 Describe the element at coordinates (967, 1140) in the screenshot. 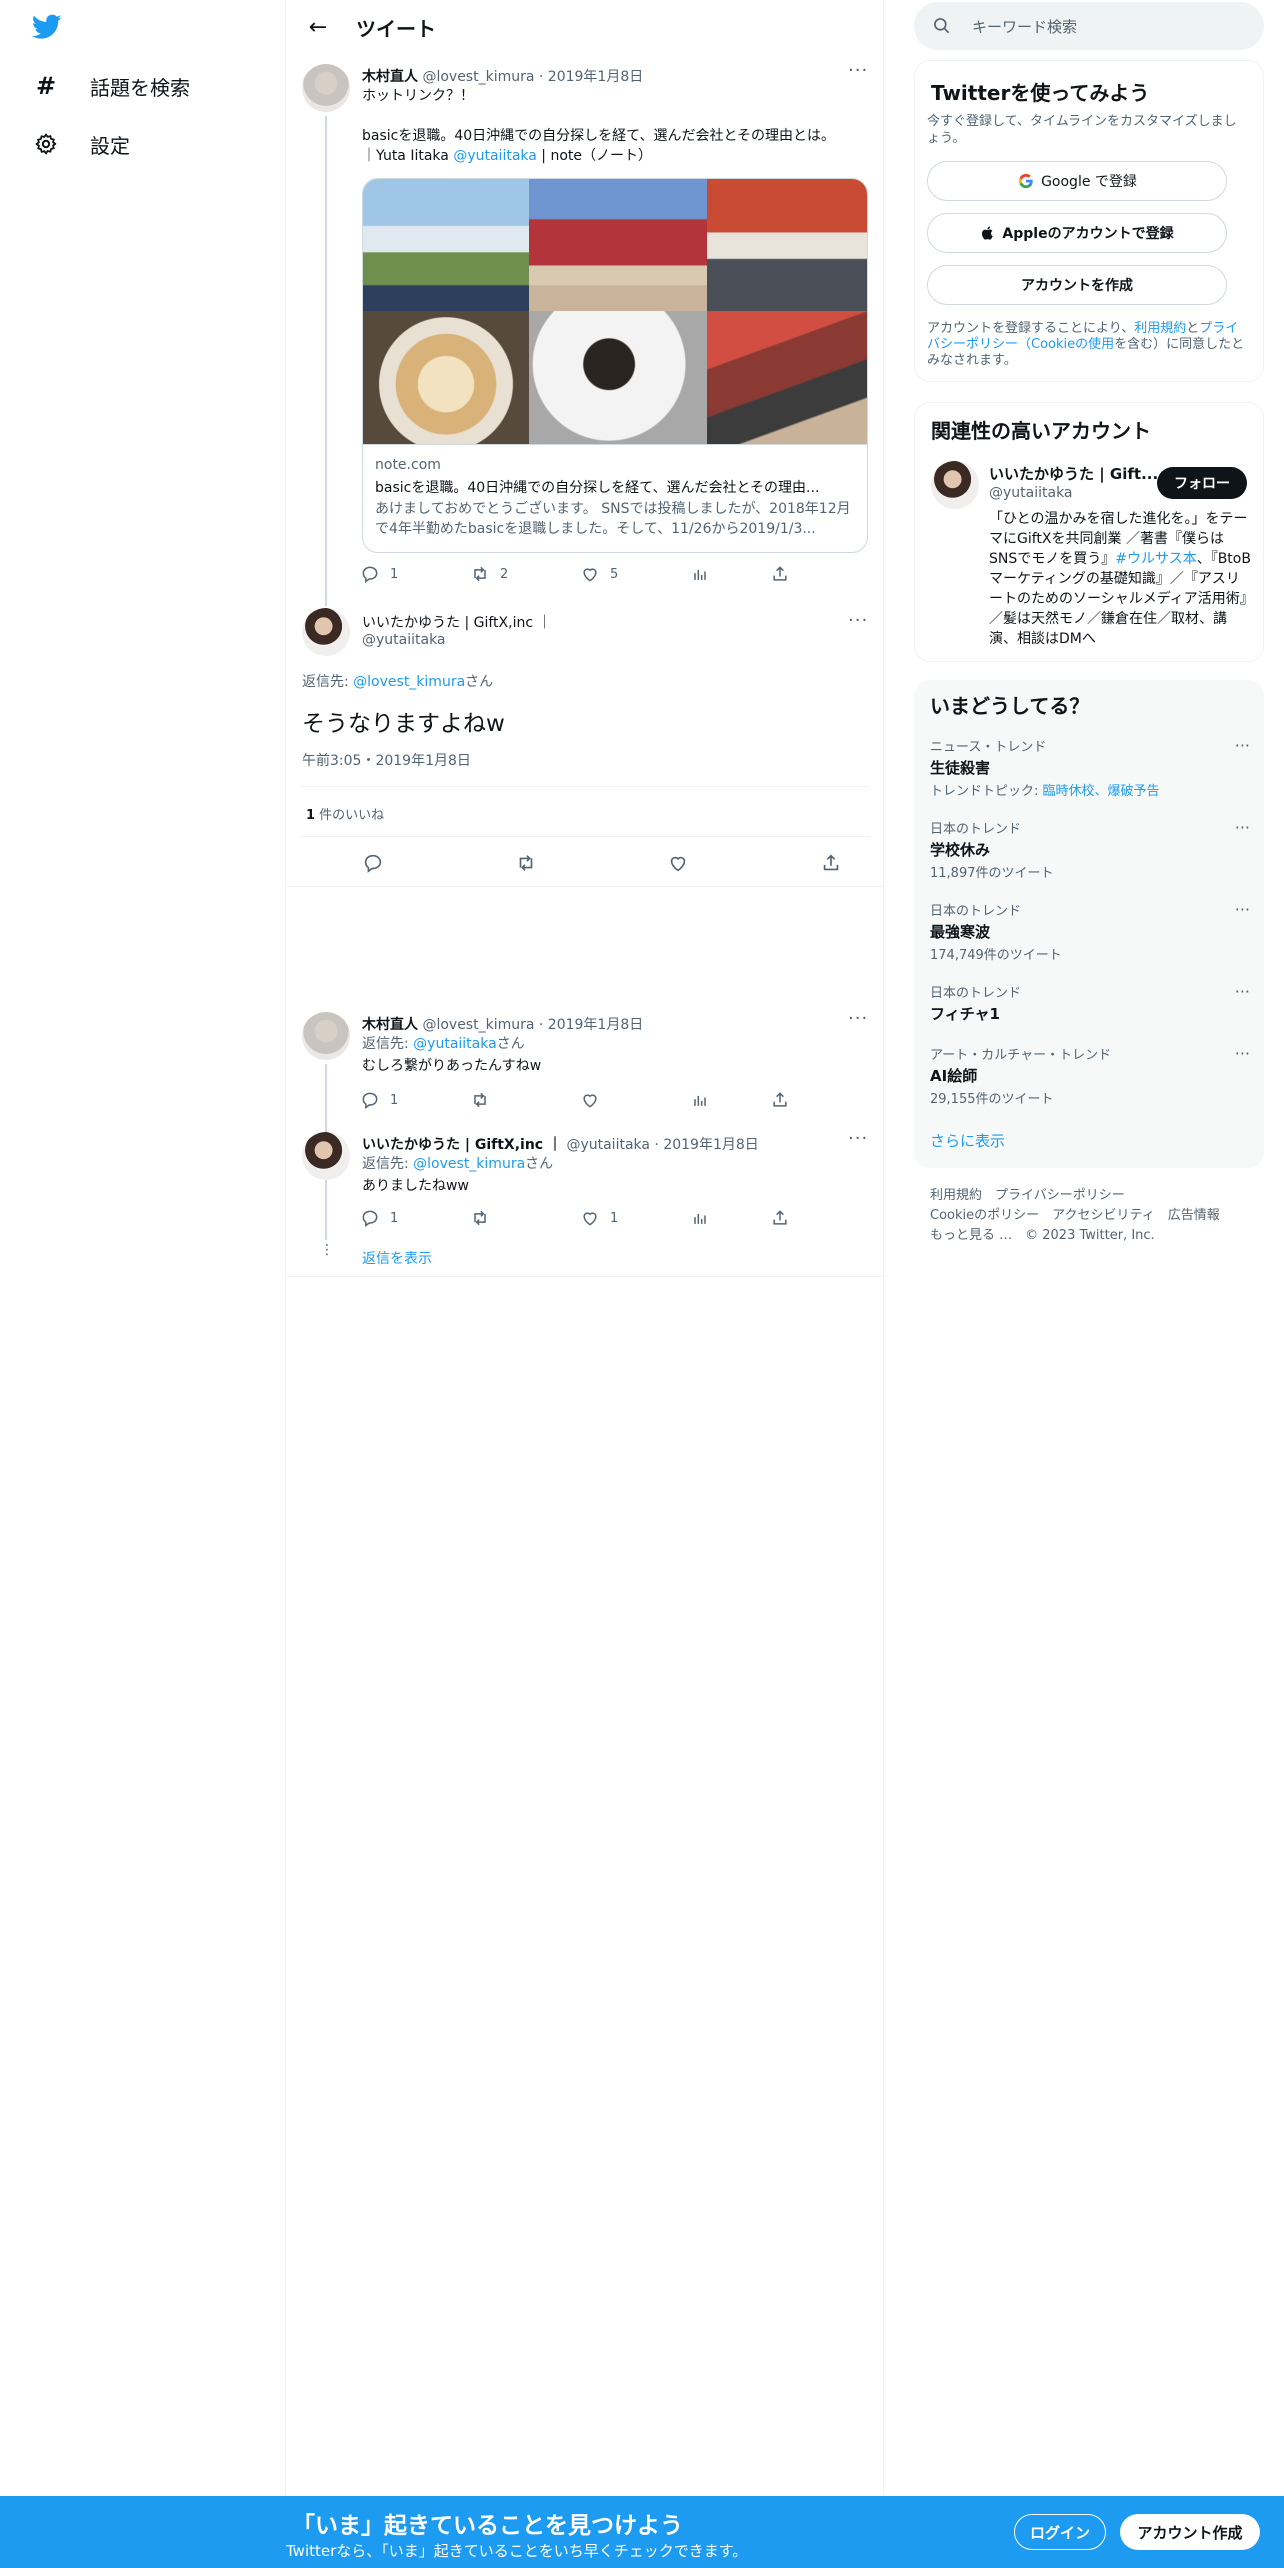

I see `show-more-link: さらに表示` at that location.